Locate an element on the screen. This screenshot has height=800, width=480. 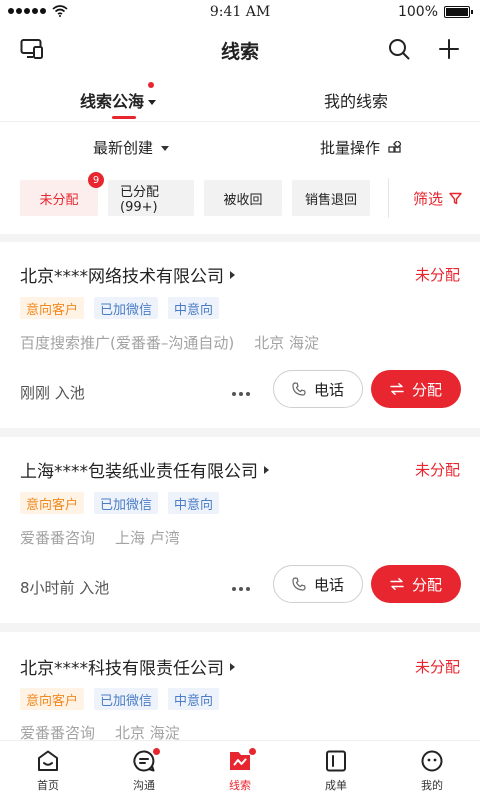
grid-icon is located at coordinates (395, 147).